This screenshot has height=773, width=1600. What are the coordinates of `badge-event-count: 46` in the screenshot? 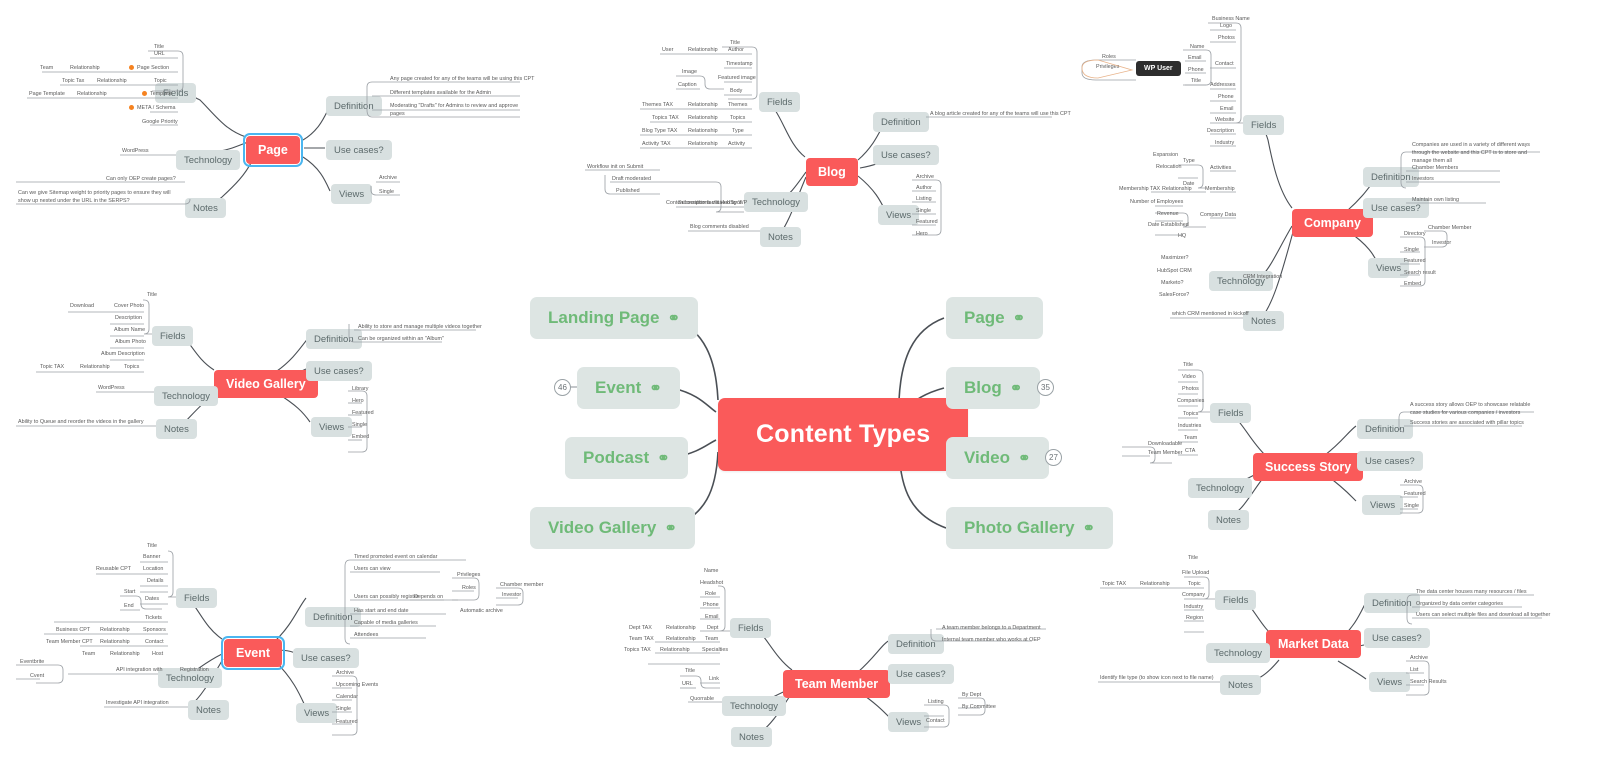 It's located at (562, 387).